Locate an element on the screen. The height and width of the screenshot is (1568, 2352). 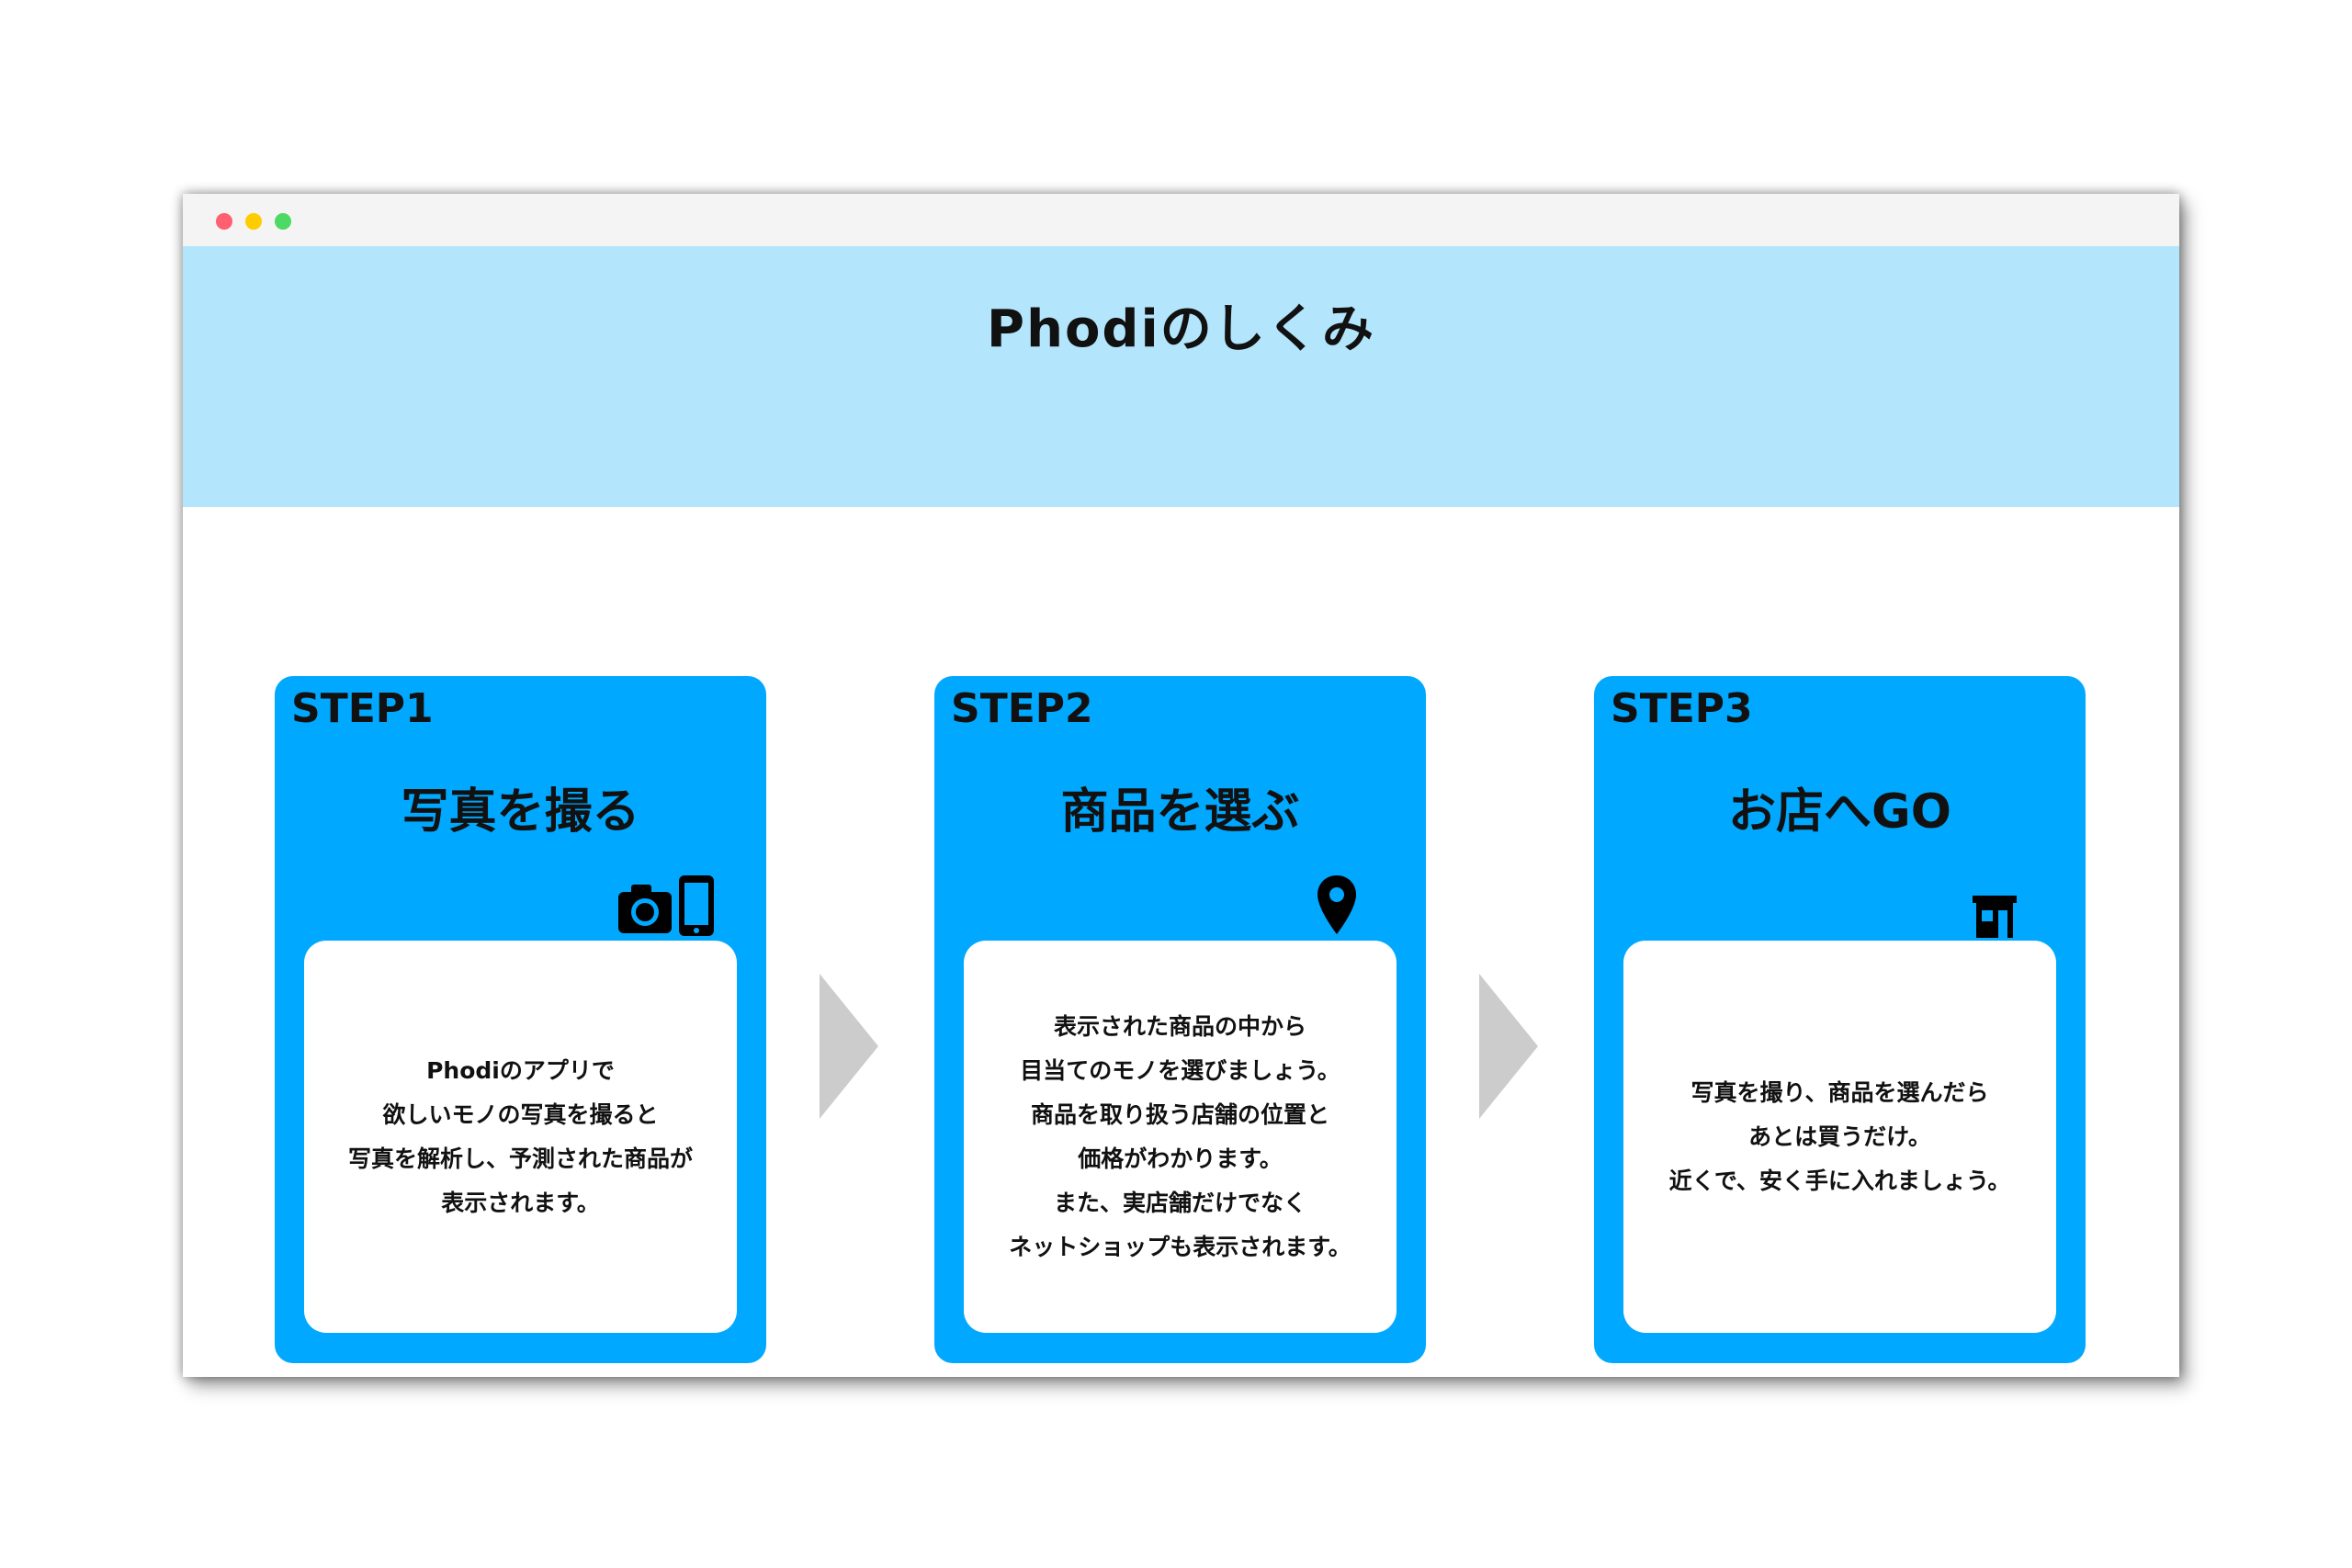
step-label: STEP3 is located at coordinates (1682, 708).